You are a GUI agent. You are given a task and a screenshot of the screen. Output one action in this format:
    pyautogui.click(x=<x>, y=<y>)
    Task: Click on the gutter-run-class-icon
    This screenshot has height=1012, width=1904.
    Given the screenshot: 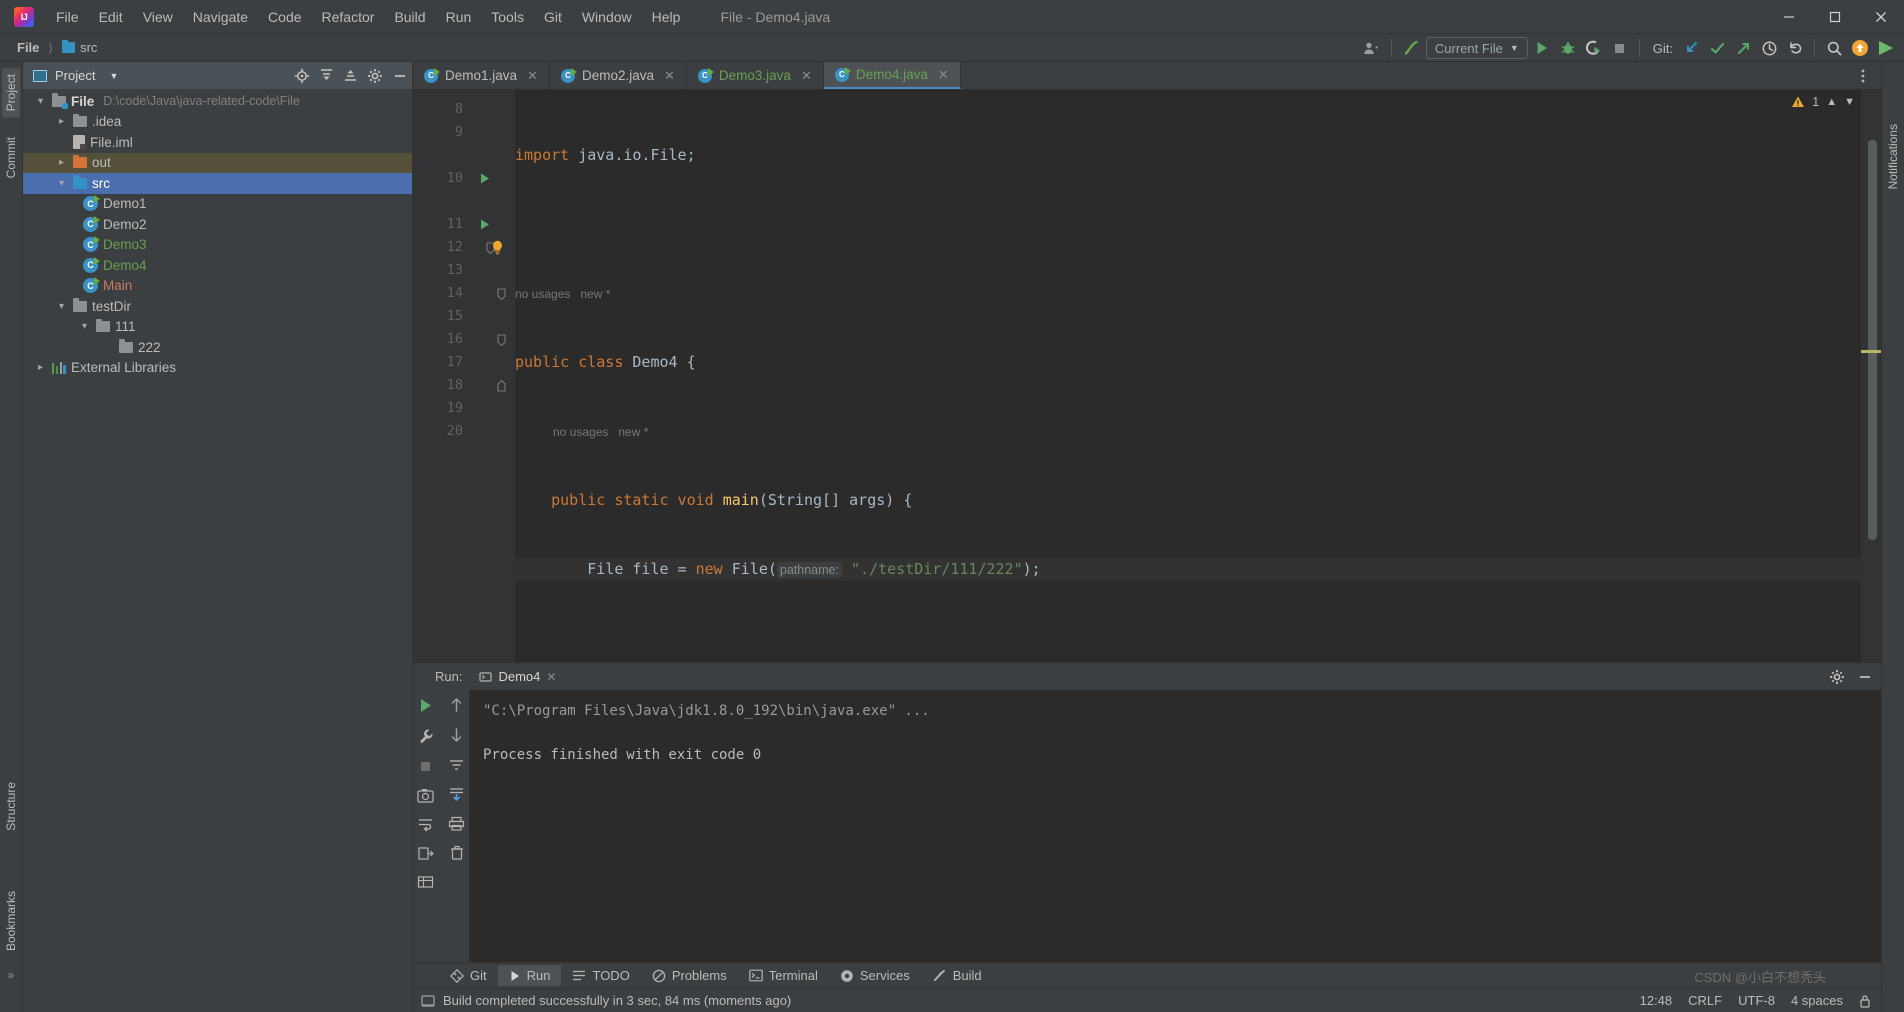 What is the action you would take?
    pyautogui.click(x=494, y=178)
    